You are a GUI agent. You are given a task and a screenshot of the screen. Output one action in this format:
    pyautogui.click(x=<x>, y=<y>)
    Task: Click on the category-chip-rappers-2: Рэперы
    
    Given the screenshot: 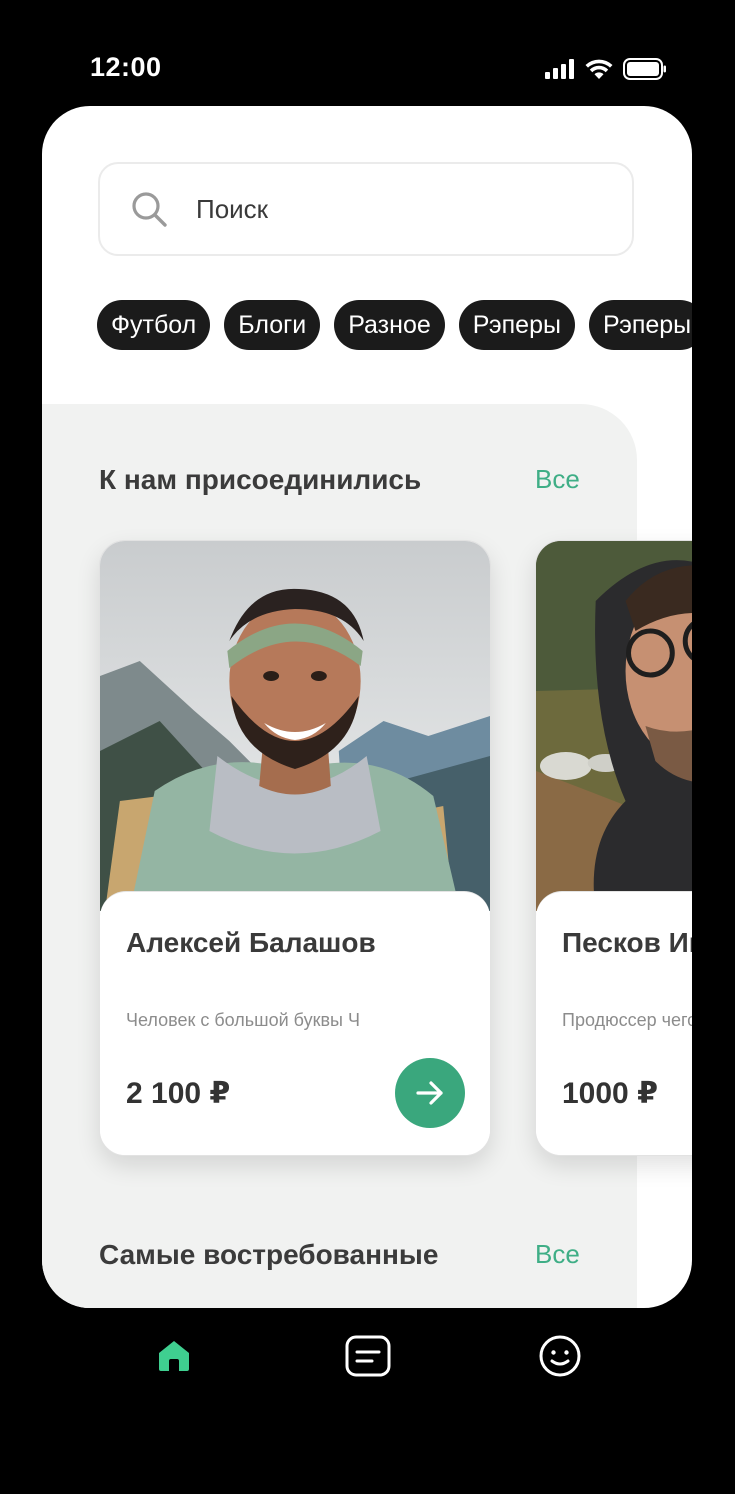 What is the action you would take?
    pyautogui.click(x=640, y=325)
    